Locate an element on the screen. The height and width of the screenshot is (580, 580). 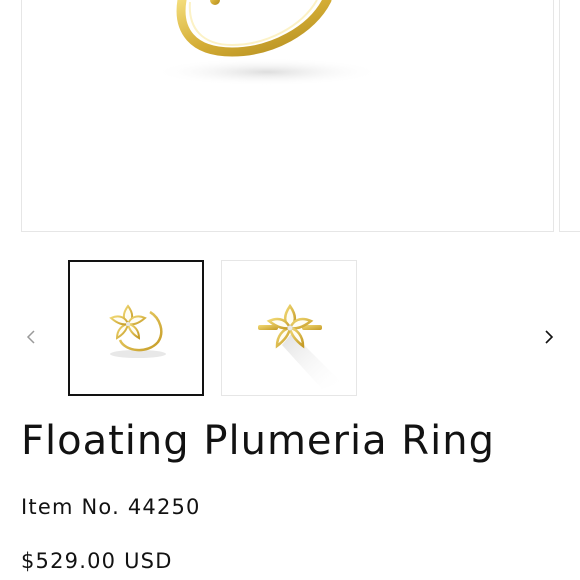
slider-prev-button is located at coordinates (31, 337).